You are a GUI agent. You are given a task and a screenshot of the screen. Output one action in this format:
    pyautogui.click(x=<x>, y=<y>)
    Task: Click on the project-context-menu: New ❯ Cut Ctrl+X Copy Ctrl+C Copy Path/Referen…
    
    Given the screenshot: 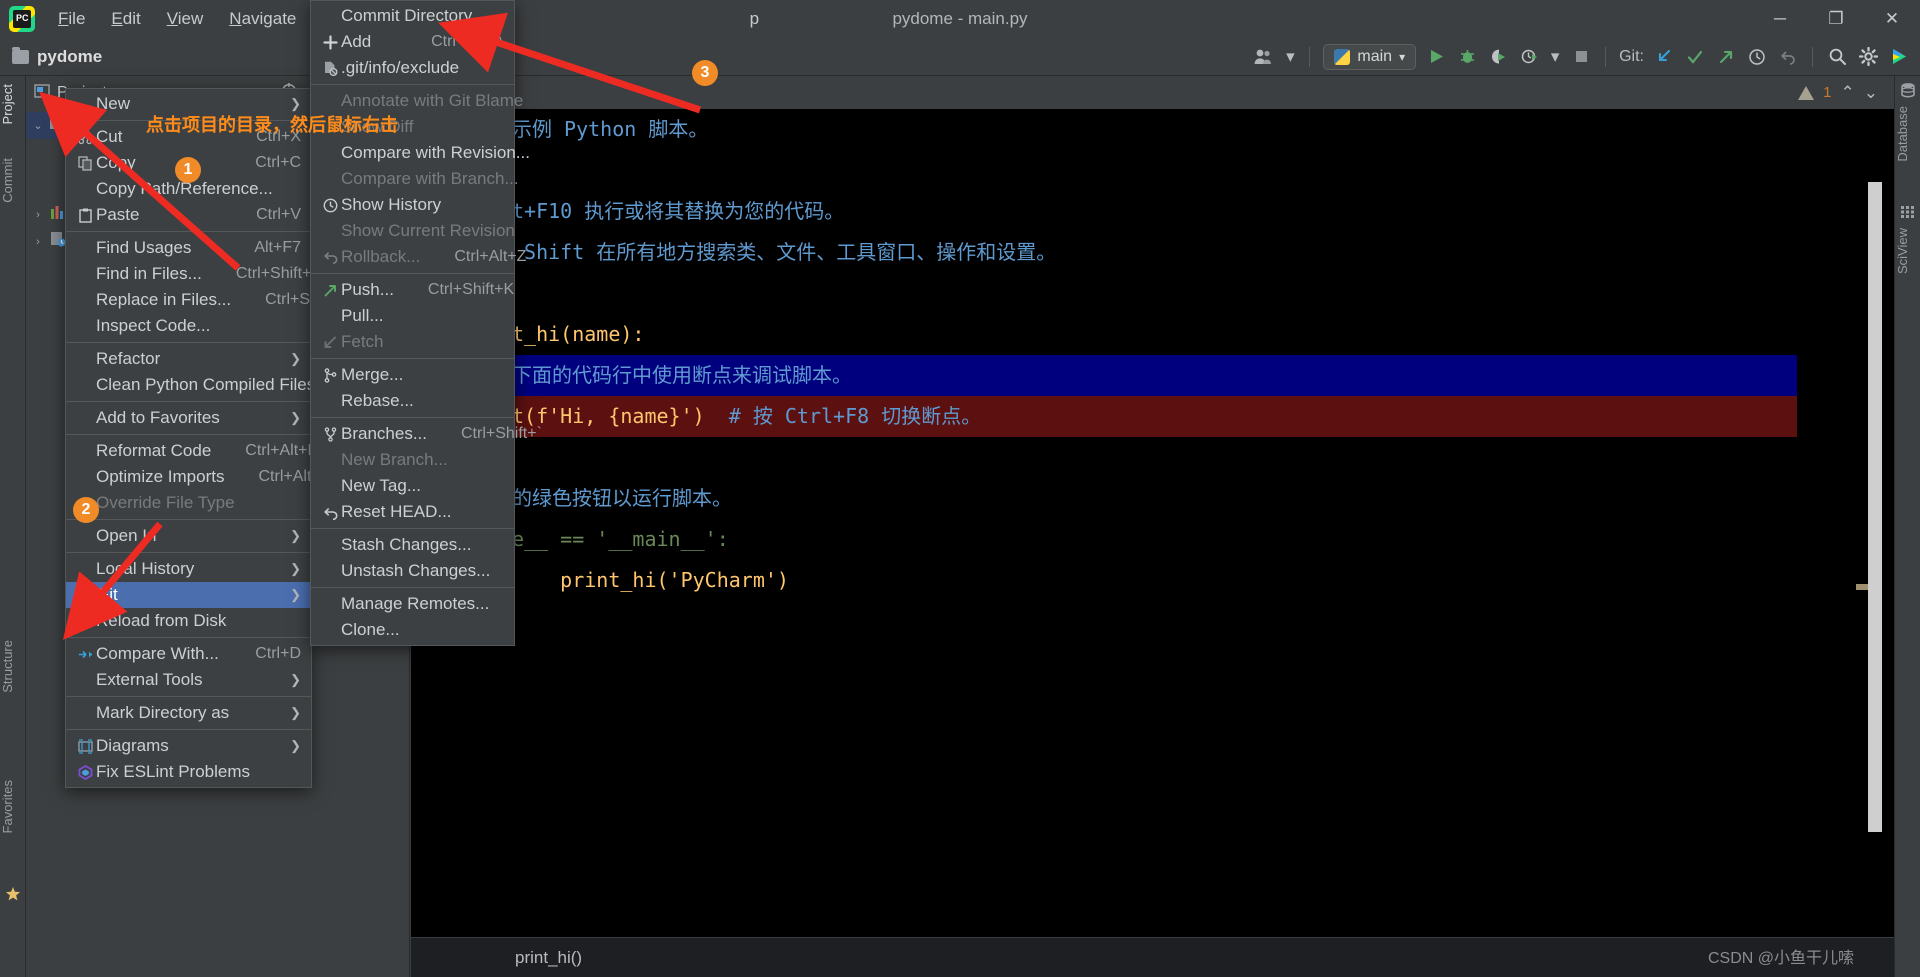 What is the action you would take?
    pyautogui.click(x=208, y=438)
    